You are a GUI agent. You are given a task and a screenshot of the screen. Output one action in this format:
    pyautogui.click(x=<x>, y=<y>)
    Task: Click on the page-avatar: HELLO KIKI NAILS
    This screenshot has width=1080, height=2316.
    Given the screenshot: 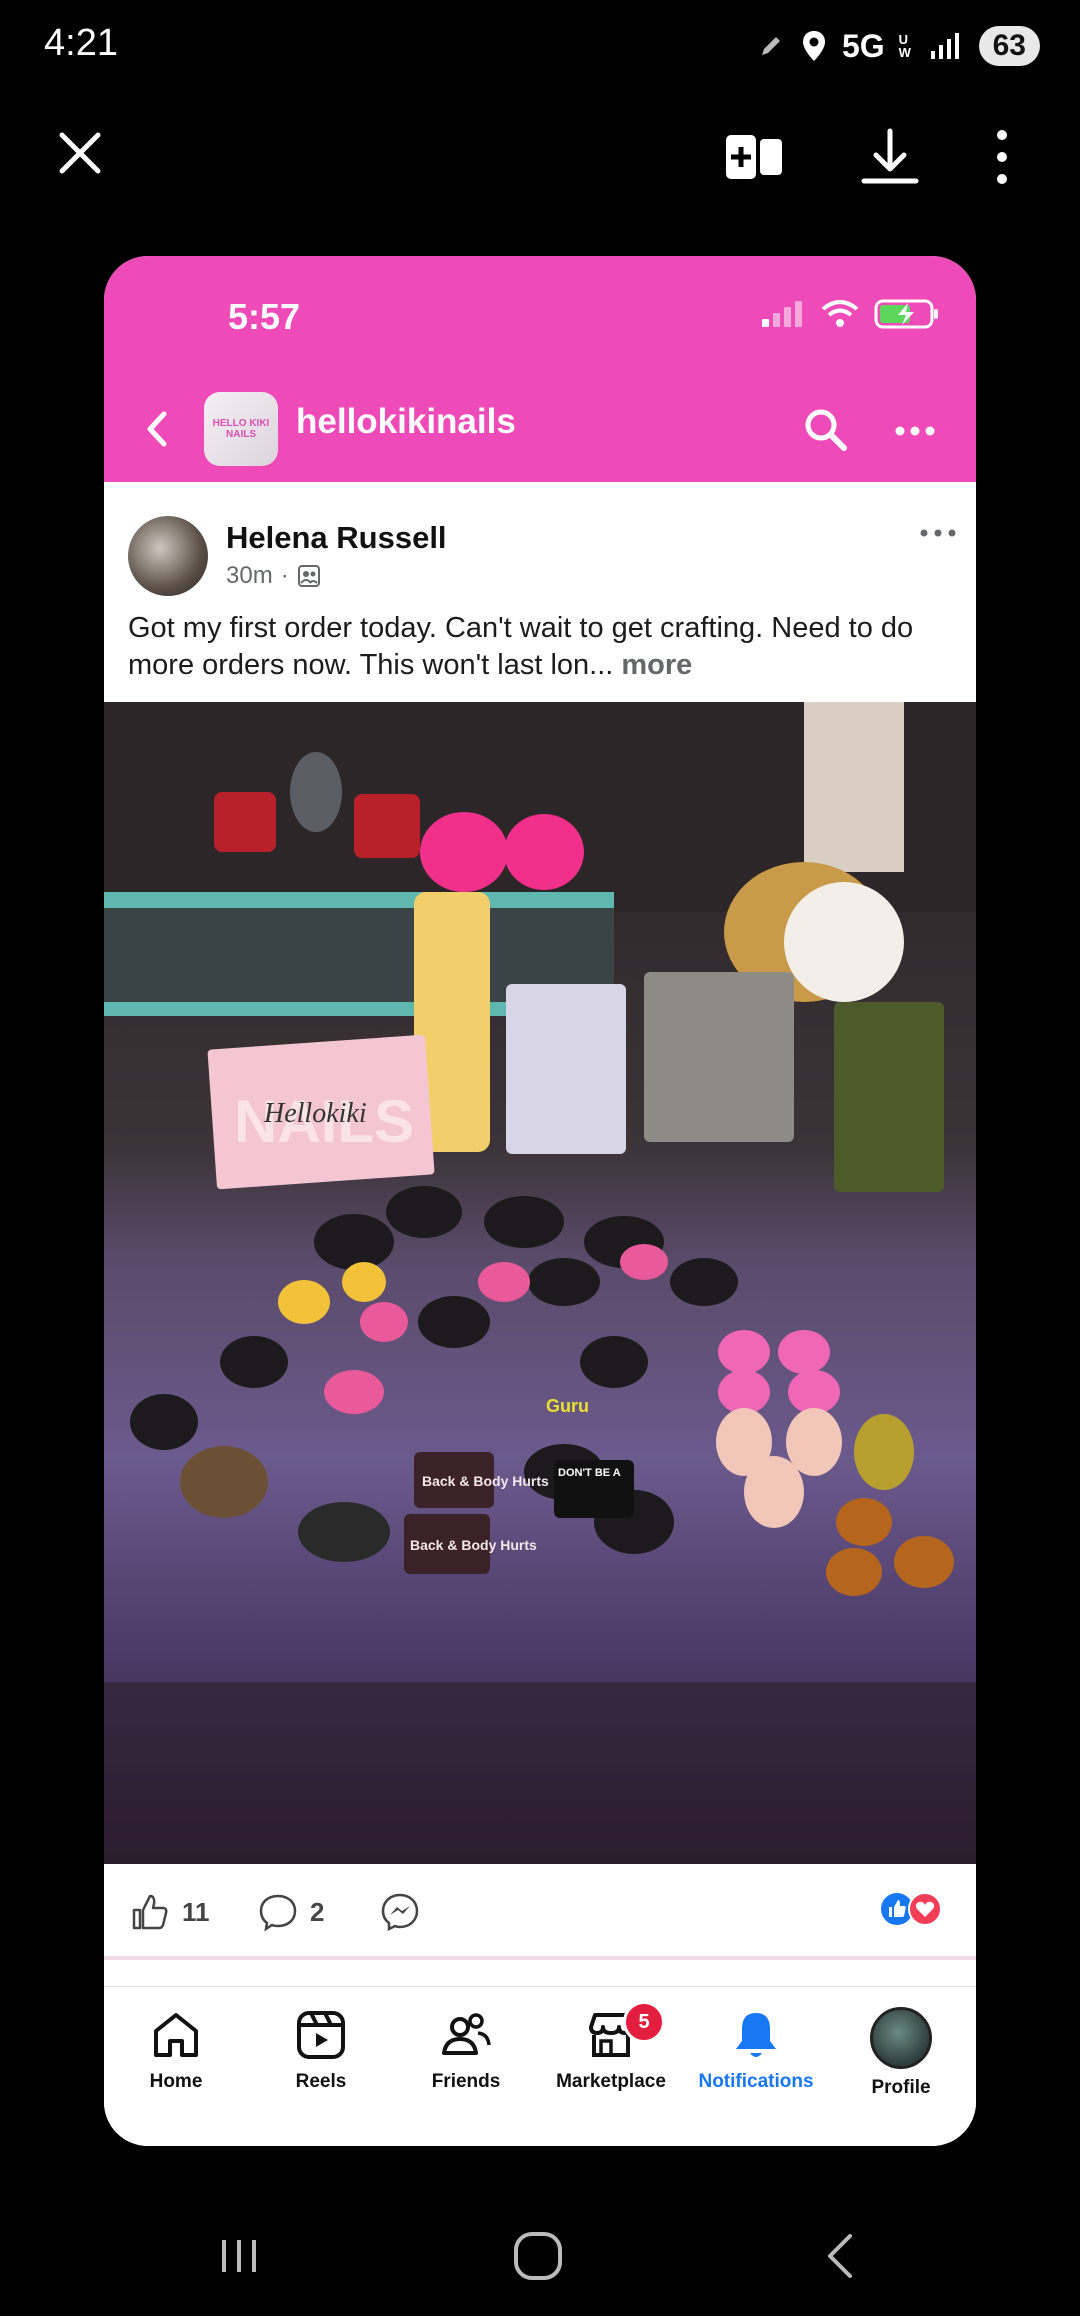 What is the action you would take?
    pyautogui.click(x=241, y=429)
    